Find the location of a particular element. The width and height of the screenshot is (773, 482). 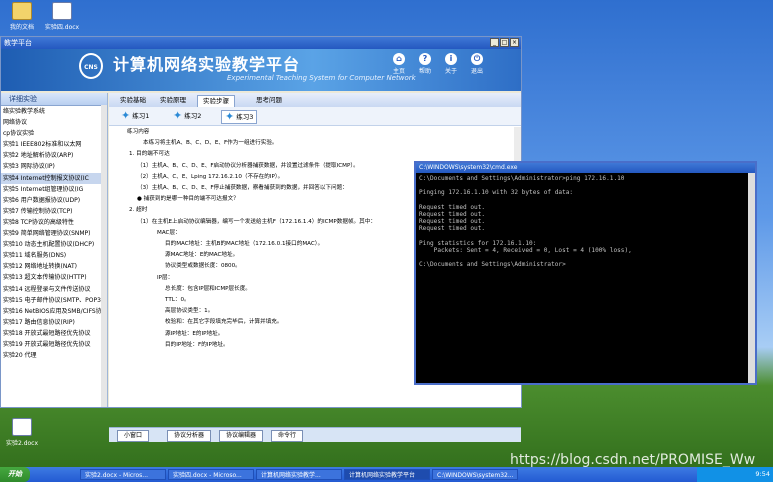

minimize-button: _ is located at coordinates (494, 42).